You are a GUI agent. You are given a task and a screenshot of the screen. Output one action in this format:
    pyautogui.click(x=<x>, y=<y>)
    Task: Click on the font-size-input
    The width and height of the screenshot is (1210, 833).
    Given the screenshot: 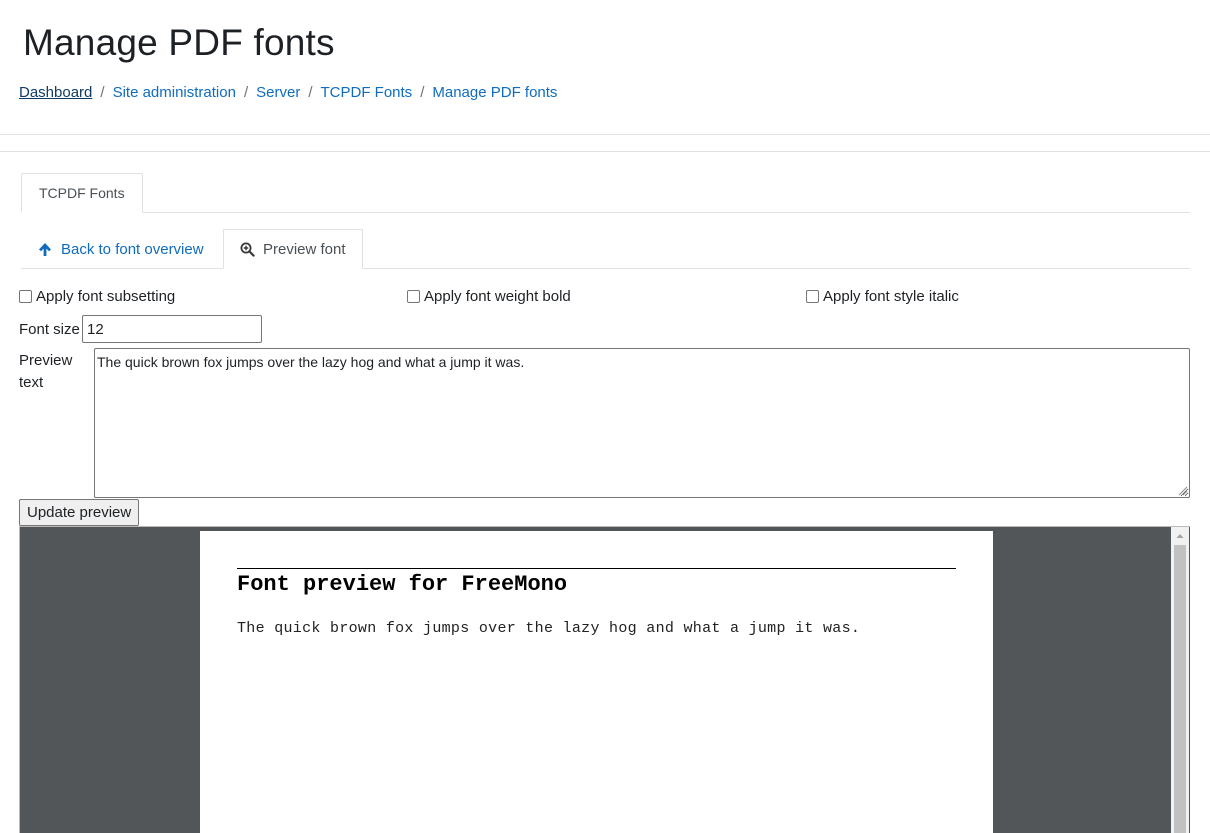 What is the action you would take?
    pyautogui.click(x=172, y=329)
    